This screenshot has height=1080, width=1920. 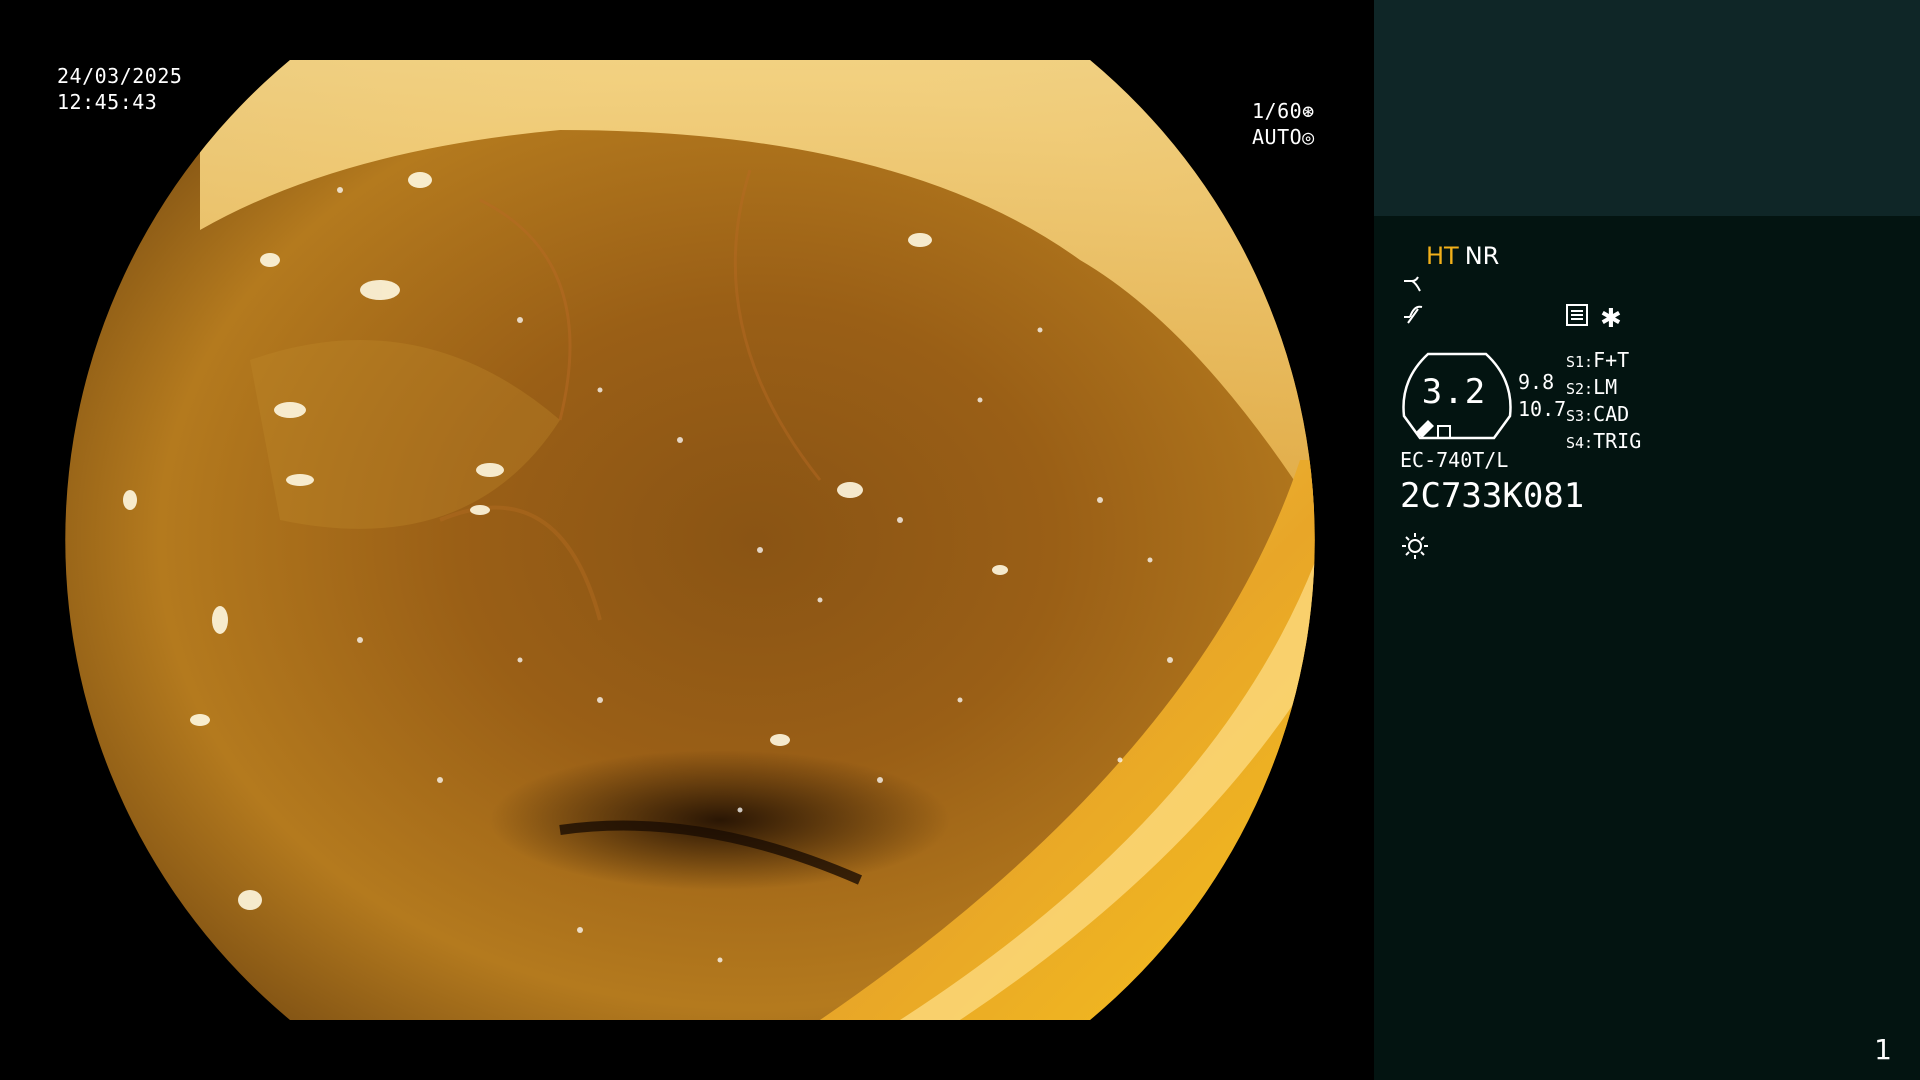 I want to click on menu-list-icon, so click(x=1577, y=315).